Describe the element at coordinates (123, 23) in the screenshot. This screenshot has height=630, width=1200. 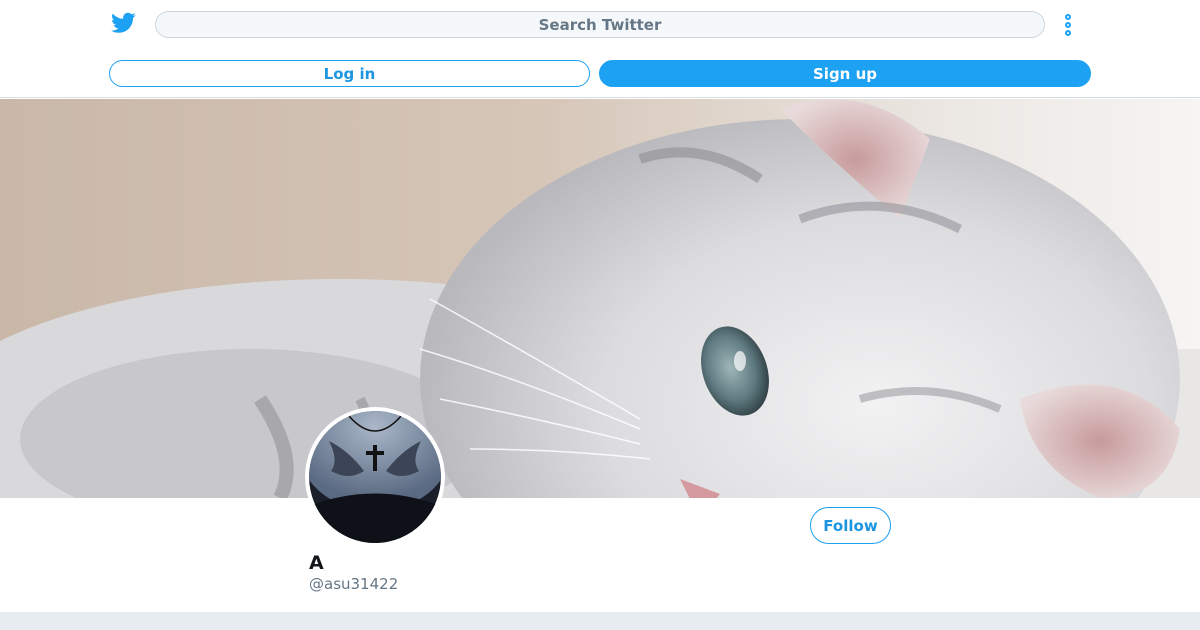
I see `twitter-logo-icon` at that location.